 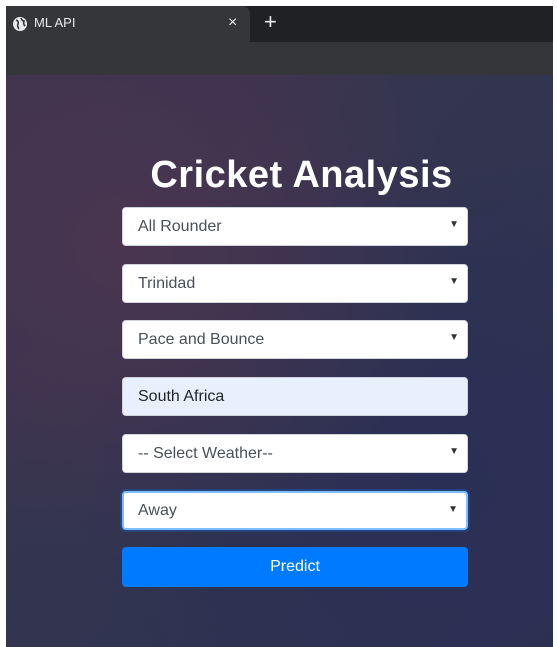 What do you see at coordinates (301, 175) in the screenshot?
I see `page-title: Cricket Analysis` at bounding box center [301, 175].